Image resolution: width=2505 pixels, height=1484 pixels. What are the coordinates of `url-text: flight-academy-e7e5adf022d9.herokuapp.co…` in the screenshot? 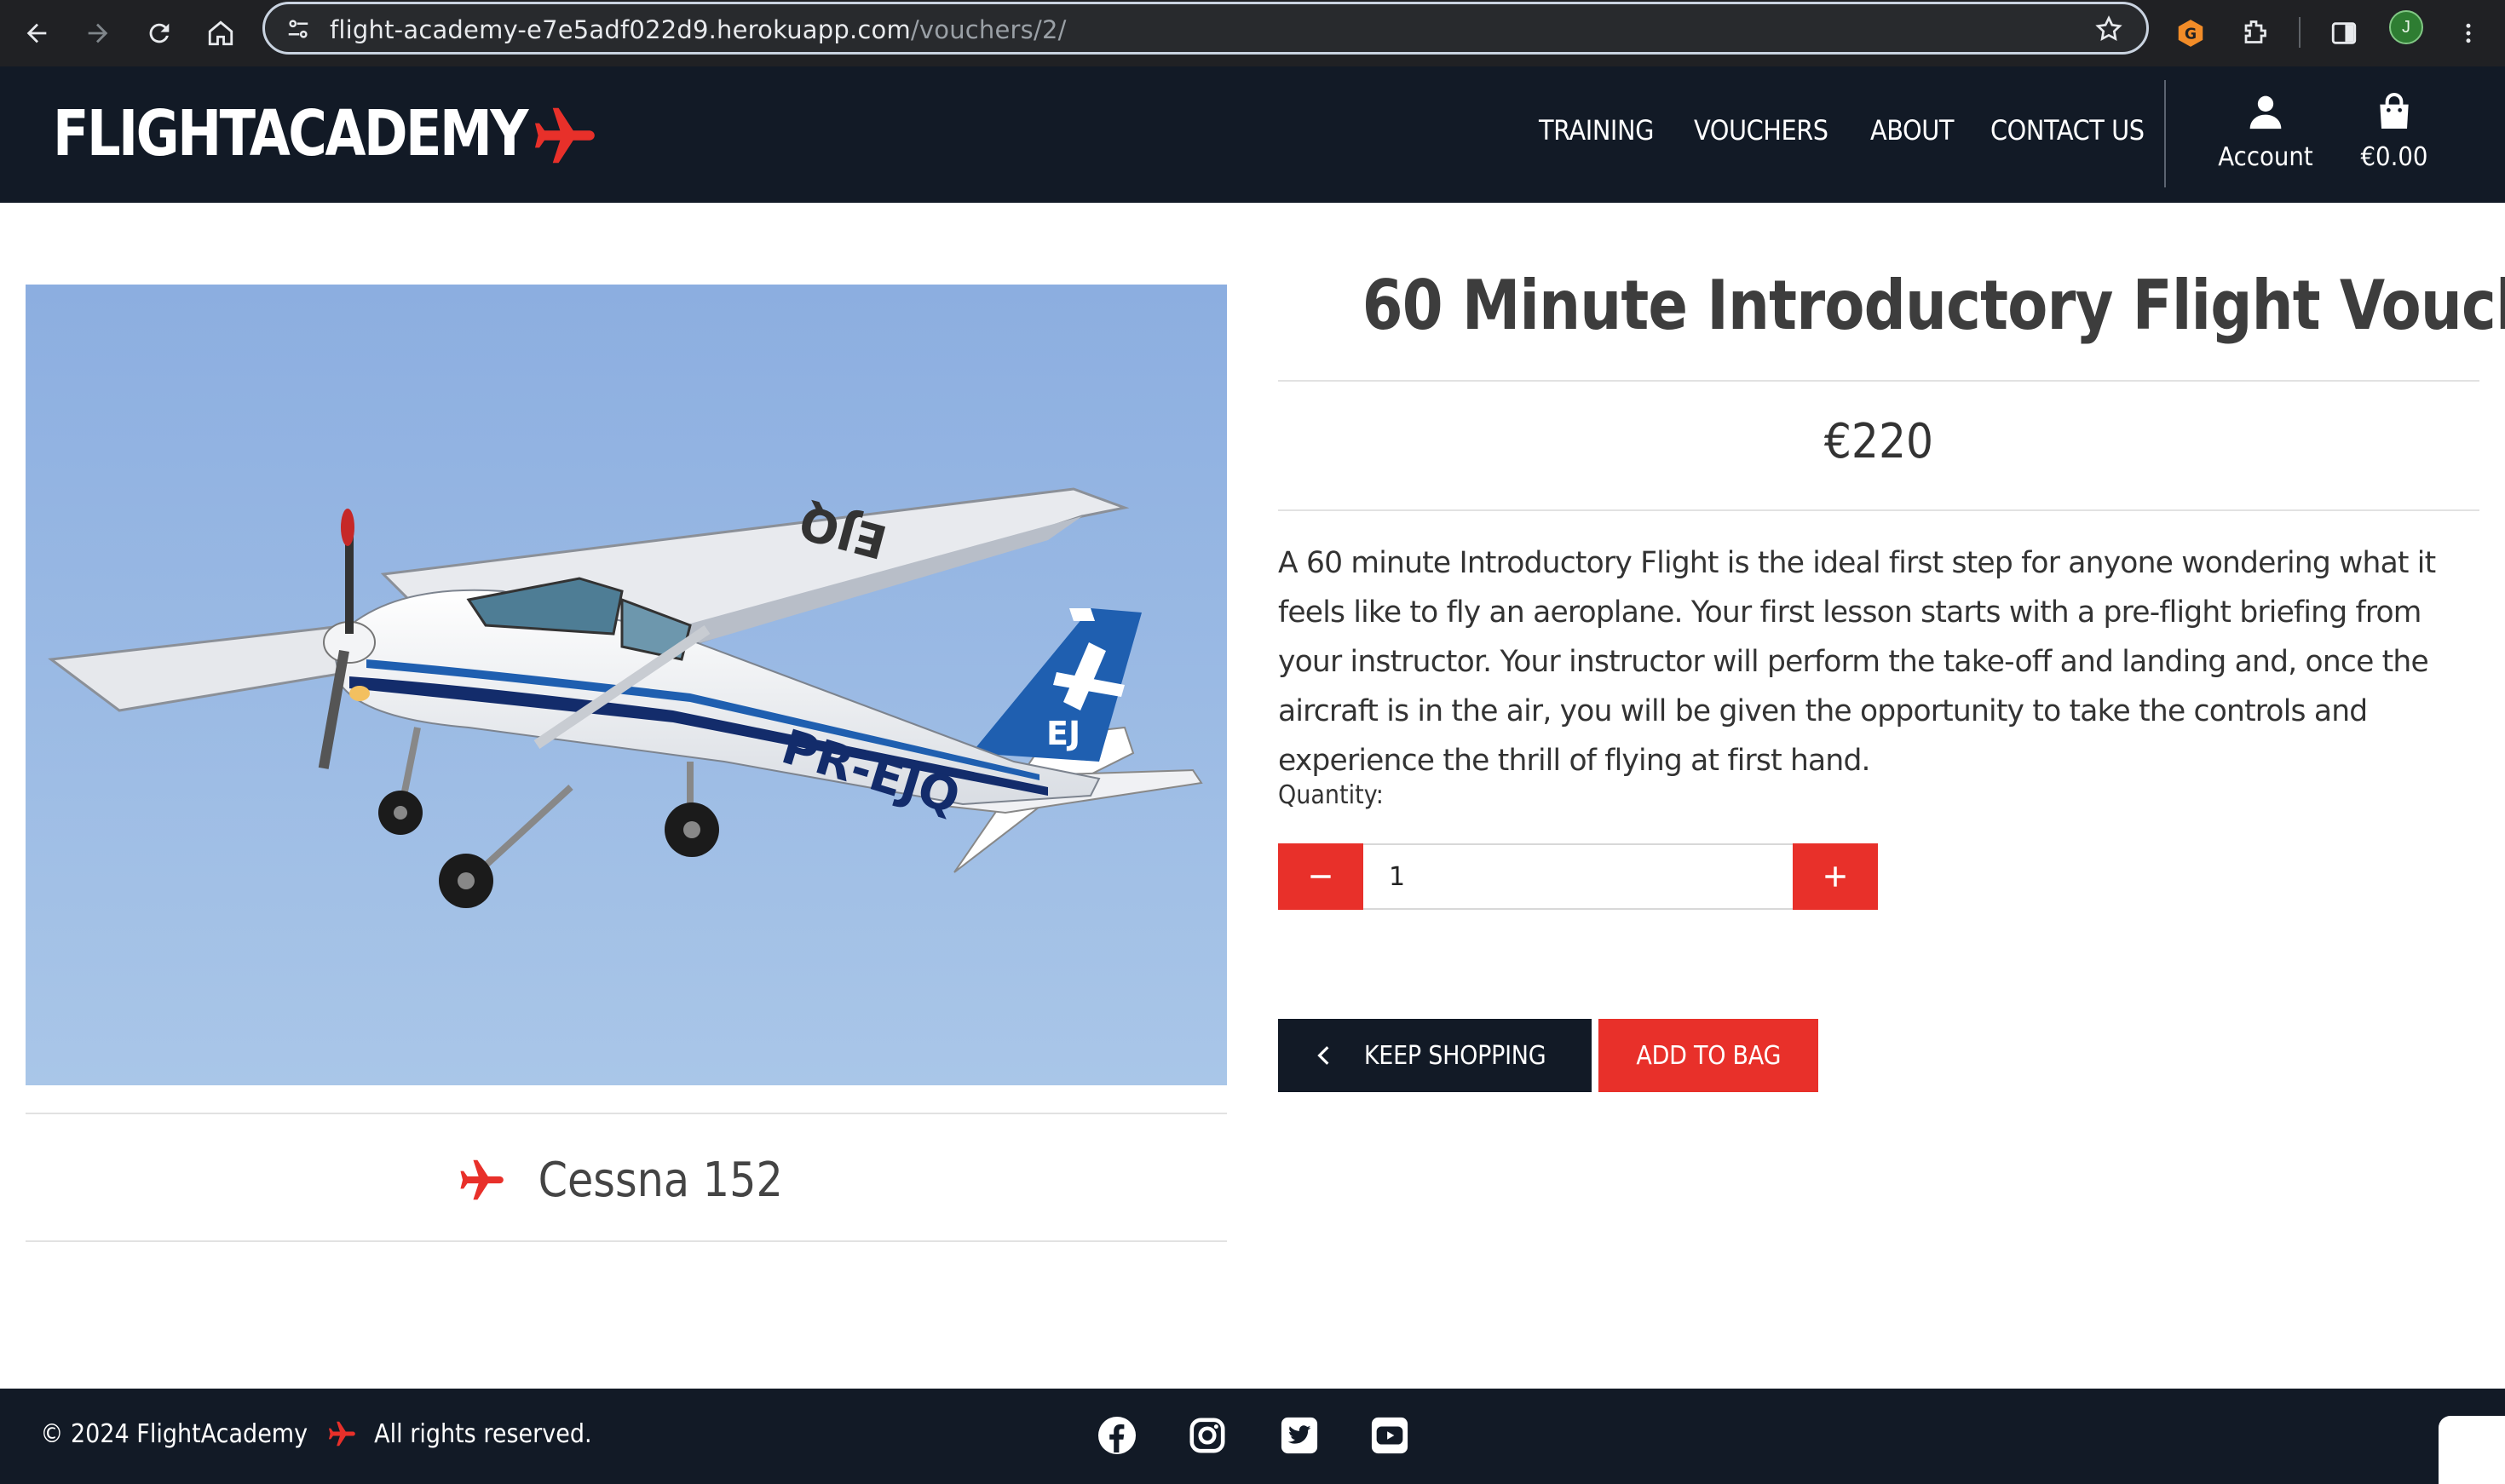 It's located at (698, 29).